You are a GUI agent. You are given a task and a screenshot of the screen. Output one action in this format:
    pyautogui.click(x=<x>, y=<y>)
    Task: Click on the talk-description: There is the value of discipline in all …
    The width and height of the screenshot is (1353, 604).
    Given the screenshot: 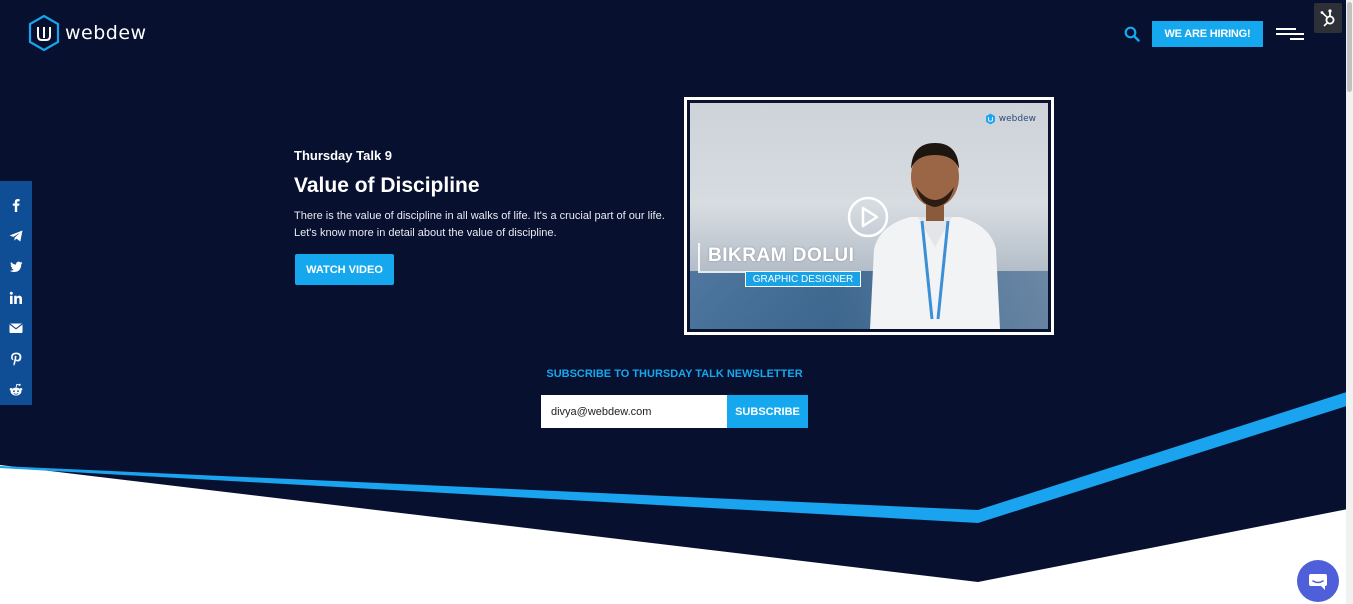 What is the action you would take?
    pyautogui.click(x=479, y=224)
    